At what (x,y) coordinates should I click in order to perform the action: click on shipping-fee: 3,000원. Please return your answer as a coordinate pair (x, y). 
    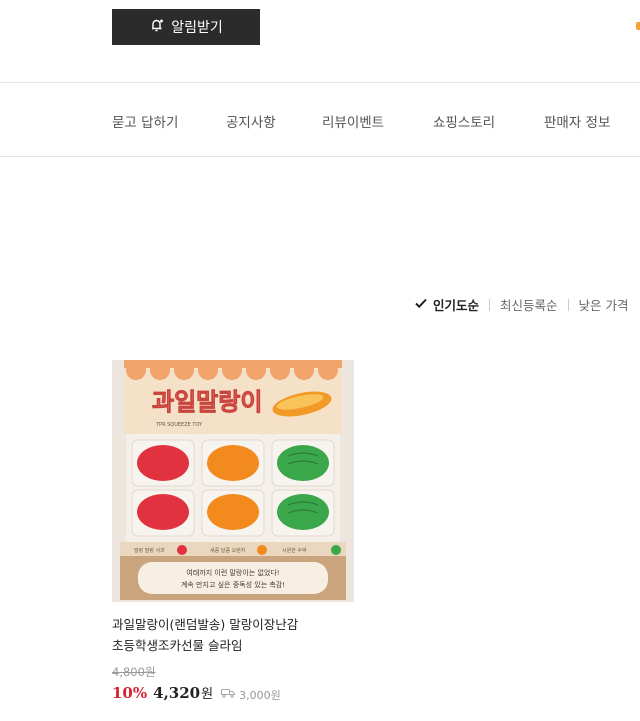
    Looking at the image, I should click on (260, 695).